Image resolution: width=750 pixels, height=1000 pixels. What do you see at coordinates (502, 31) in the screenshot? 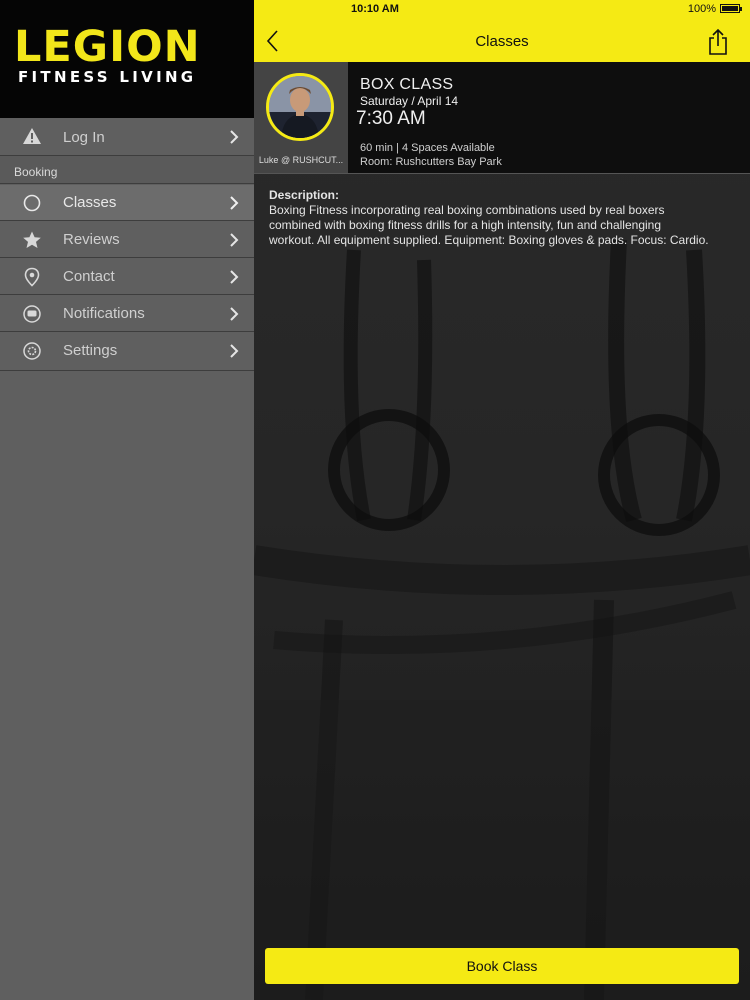
I see `nav-bar: 10:10 AM 100% Classes` at bounding box center [502, 31].